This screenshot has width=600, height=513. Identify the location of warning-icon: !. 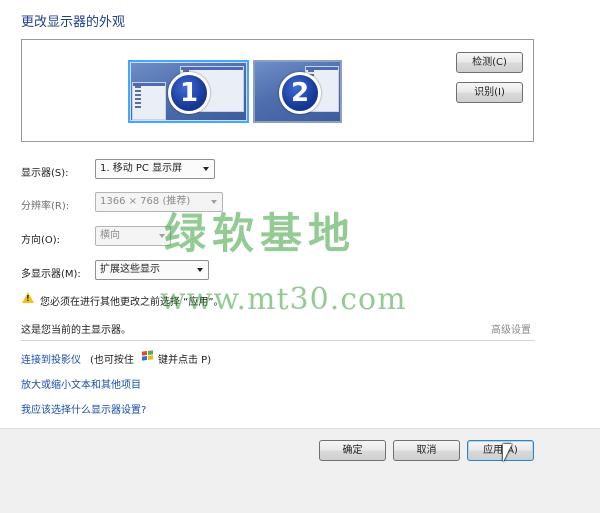
(28, 297).